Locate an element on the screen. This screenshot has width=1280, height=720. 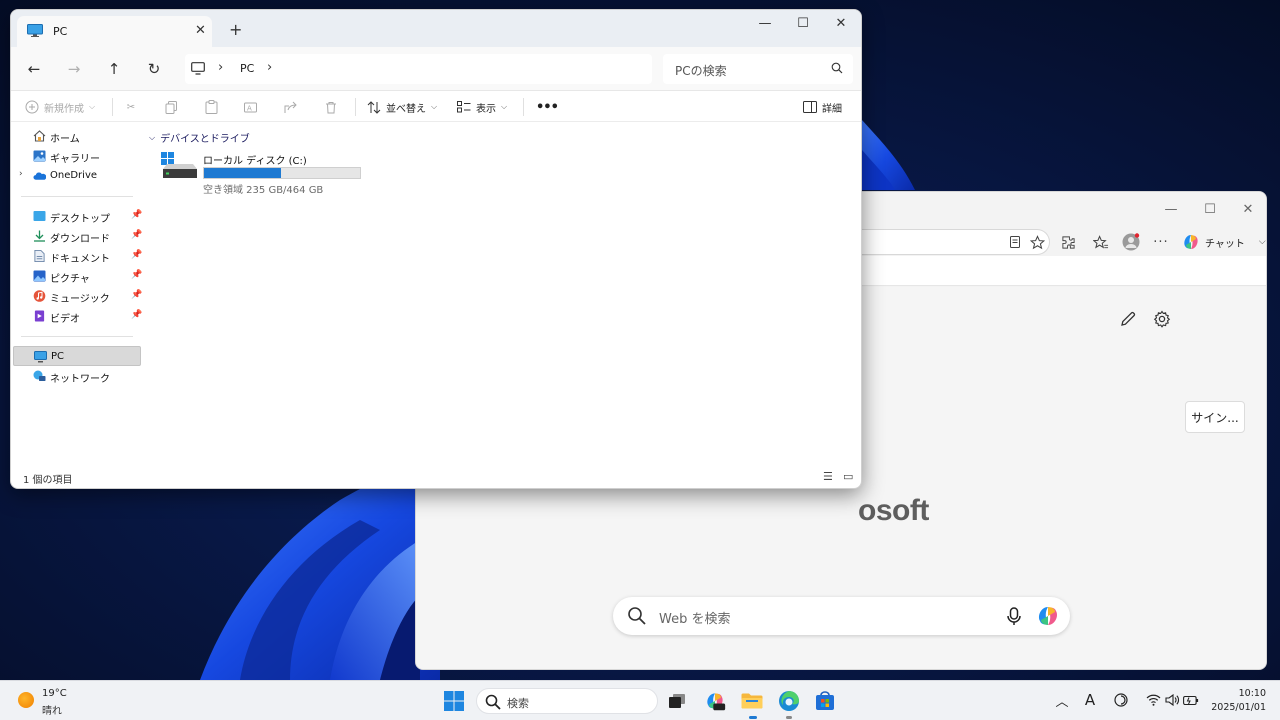
weather-temperature: 19°C is located at coordinates (54, 693).